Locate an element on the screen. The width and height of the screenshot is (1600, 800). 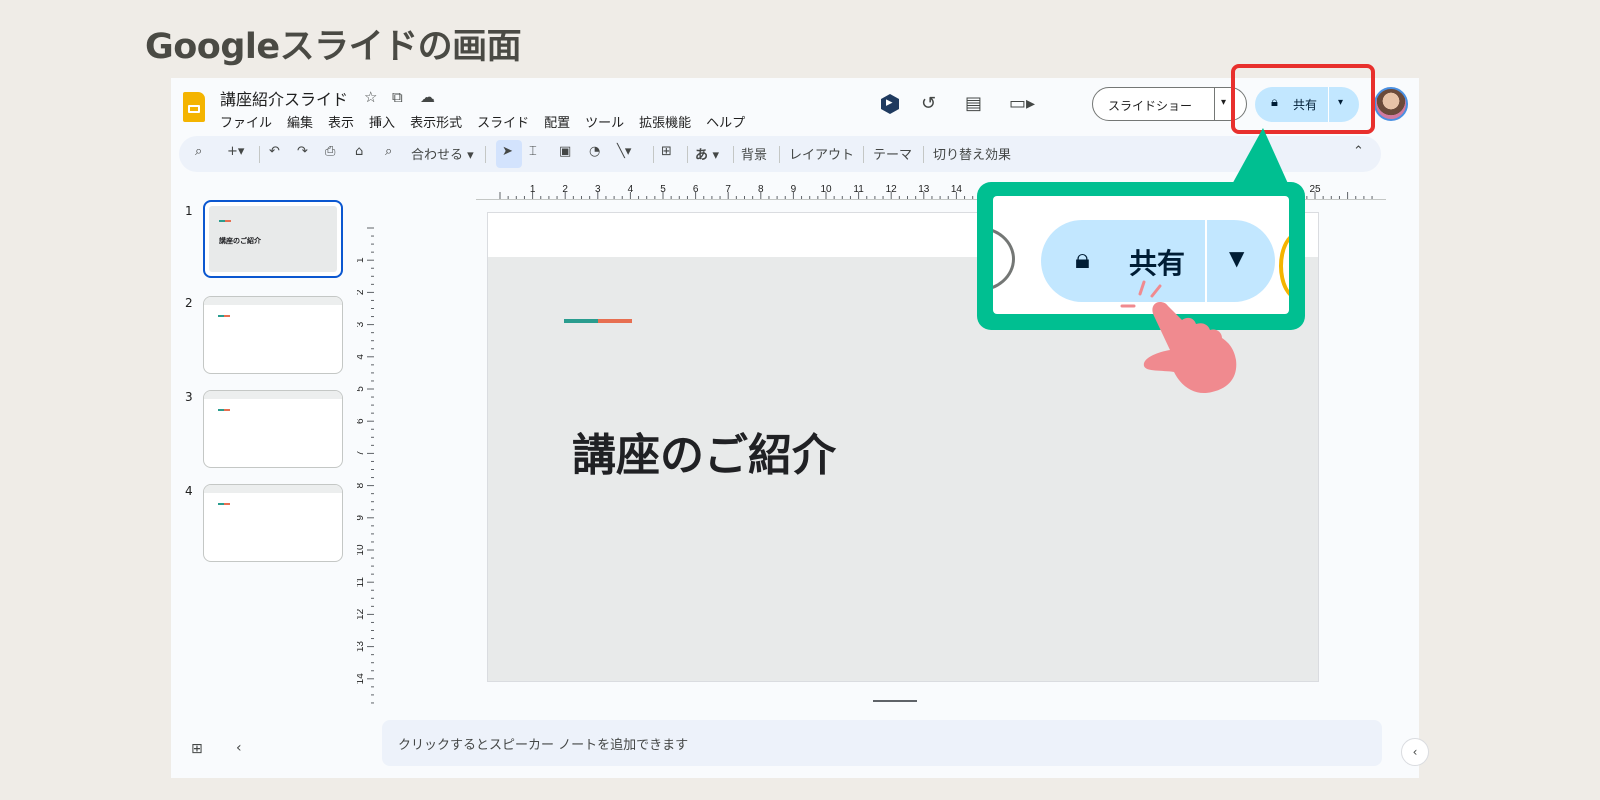
background-button: 背景 is located at coordinates (754, 153).